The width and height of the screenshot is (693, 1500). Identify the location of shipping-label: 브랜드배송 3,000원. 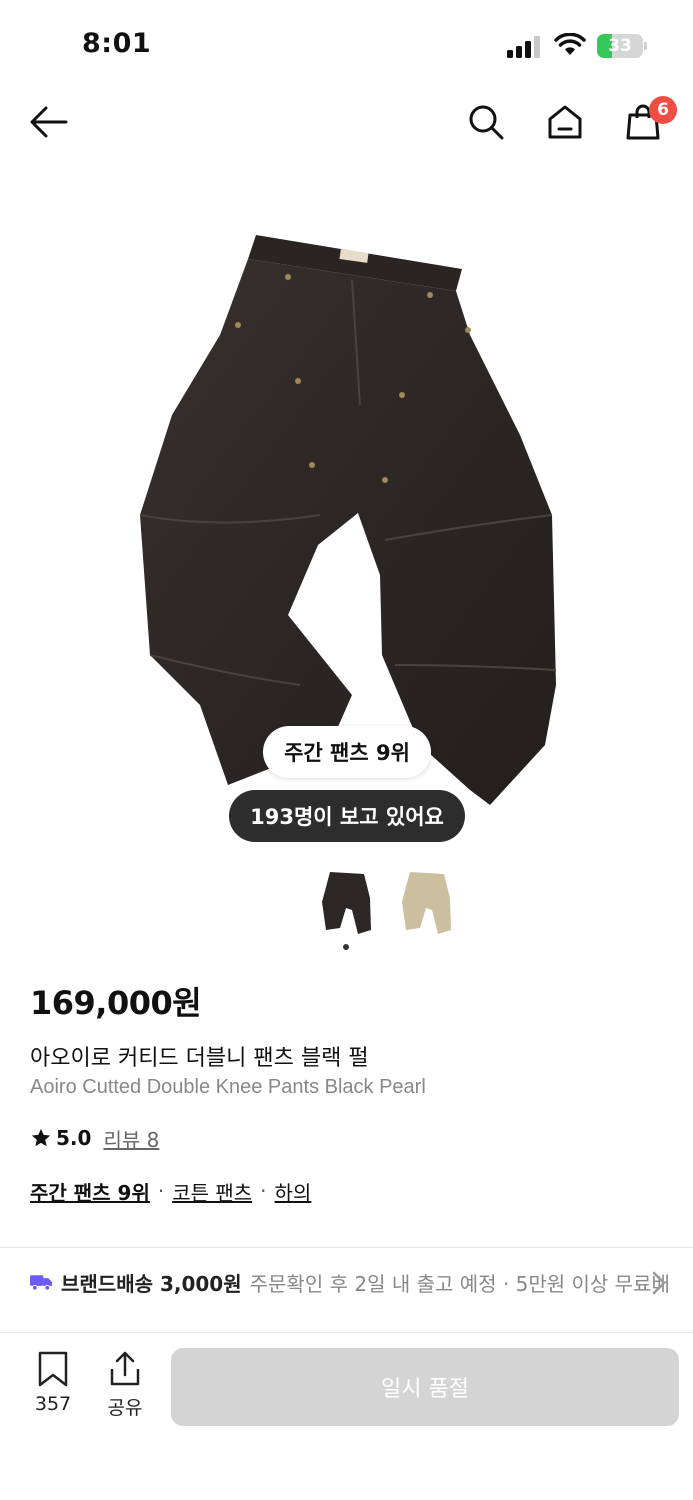
(151, 1283).